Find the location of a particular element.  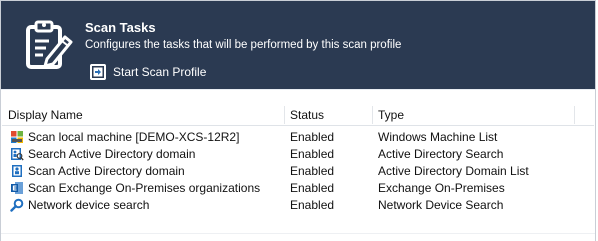

row-name: Scan Active Directory domain is located at coordinates (106, 171).